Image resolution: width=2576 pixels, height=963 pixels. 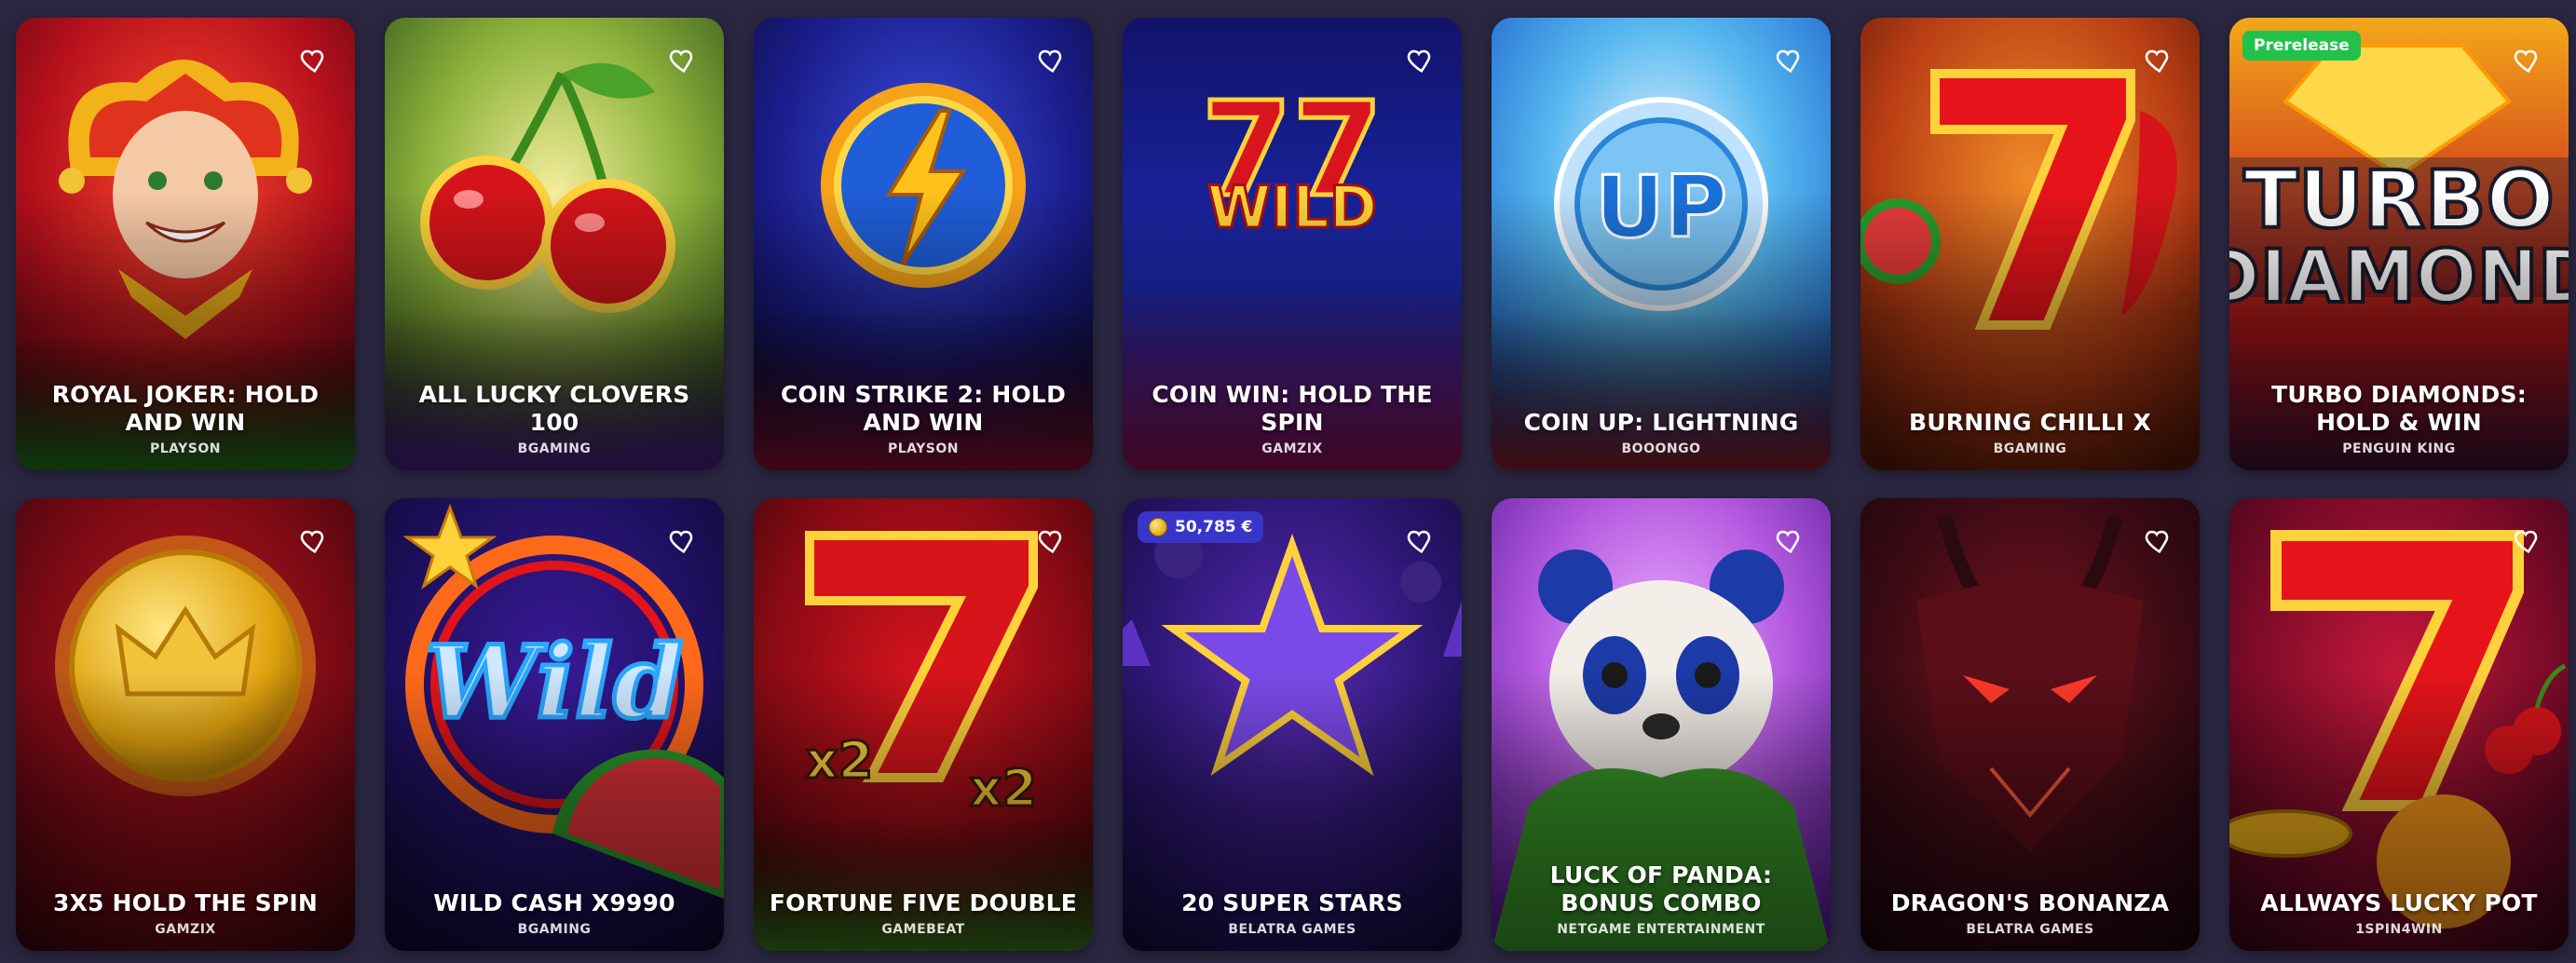 I want to click on game-card-royal-joker: ROYAL JOKER: HOLD AND WIN PLAYSON, so click(x=185, y=244).